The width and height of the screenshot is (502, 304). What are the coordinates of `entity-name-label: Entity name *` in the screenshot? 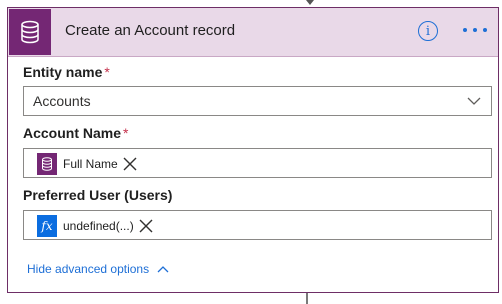 It's located at (66, 72).